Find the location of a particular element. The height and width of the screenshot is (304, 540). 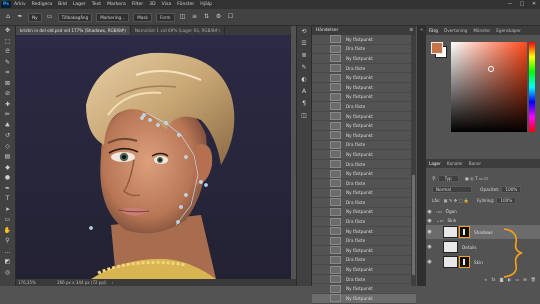

crop-tool-icon: ⌗ is located at coordinates (7, 73).